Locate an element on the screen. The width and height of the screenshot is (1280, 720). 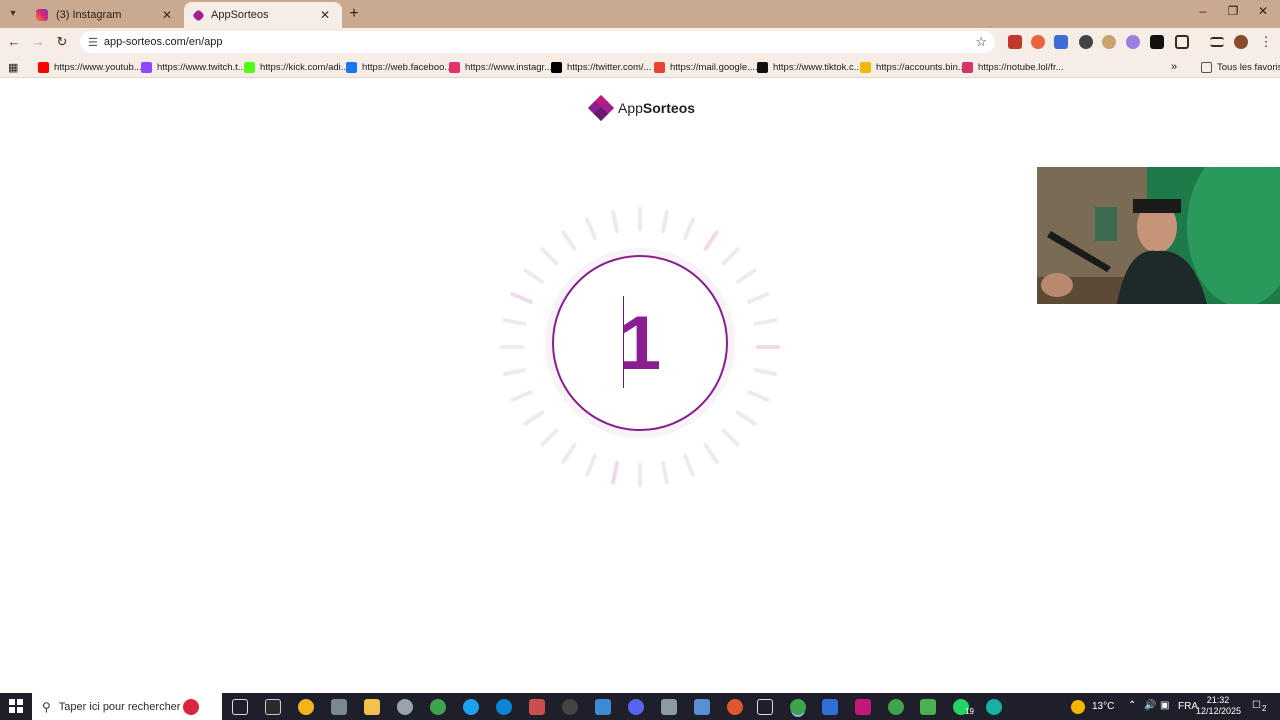
minimize-button: – is located at coordinates (1203, 11).